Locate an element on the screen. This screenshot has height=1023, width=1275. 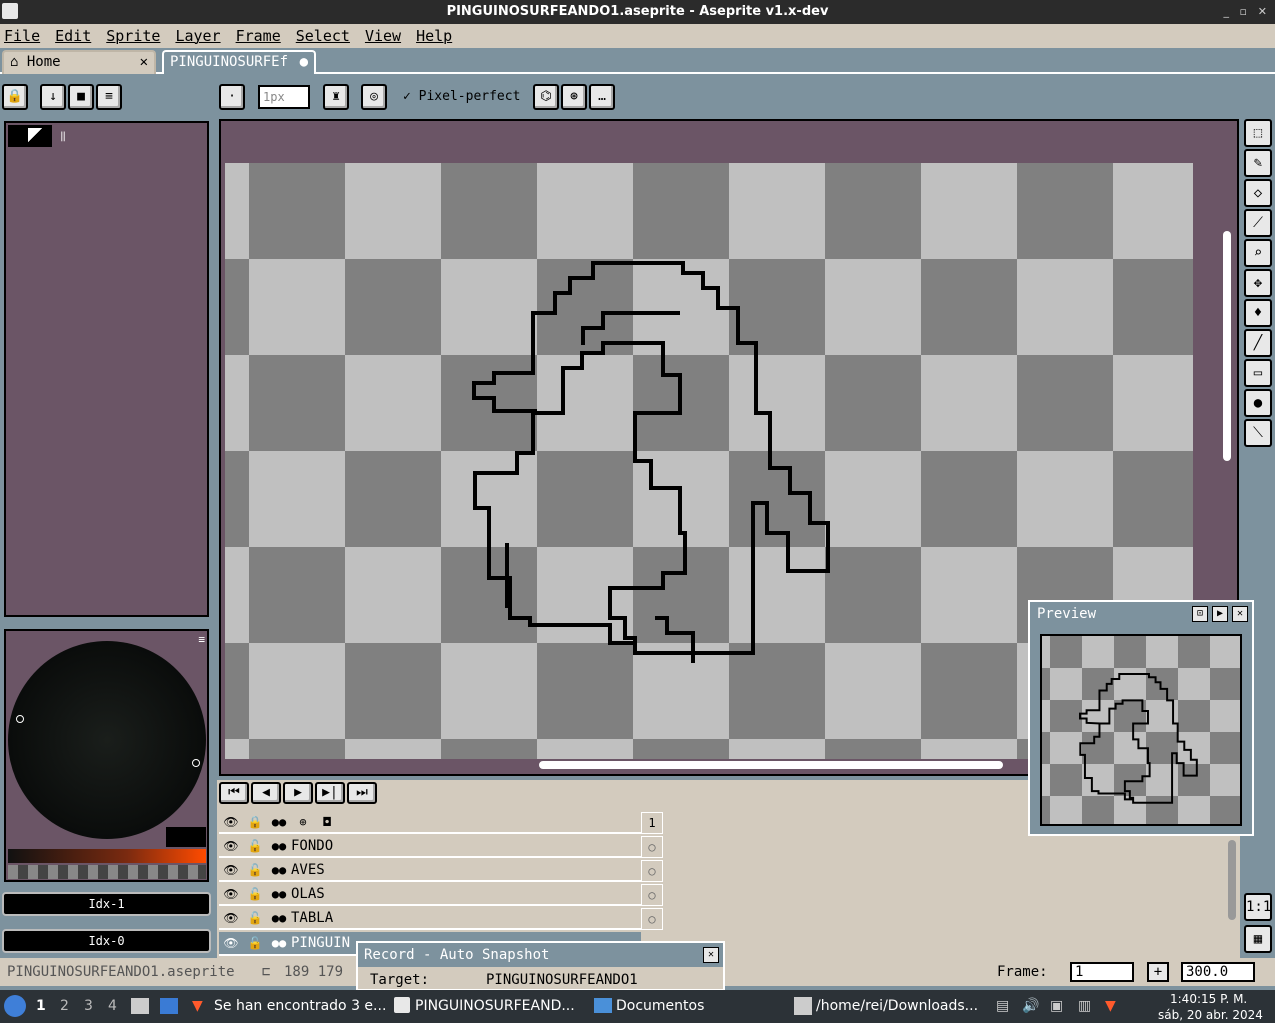
rectangle-icon: ▭ is located at coordinates (1258, 373).